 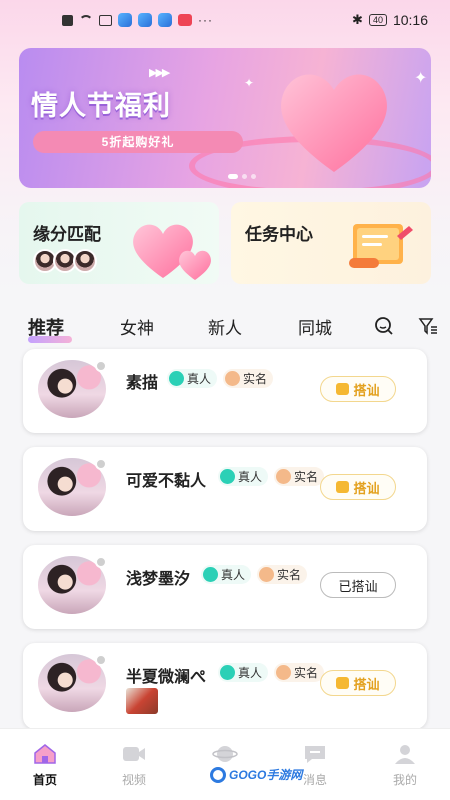 What do you see at coordinates (384, 326) in the screenshot?
I see `search-icon` at bounding box center [384, 326].